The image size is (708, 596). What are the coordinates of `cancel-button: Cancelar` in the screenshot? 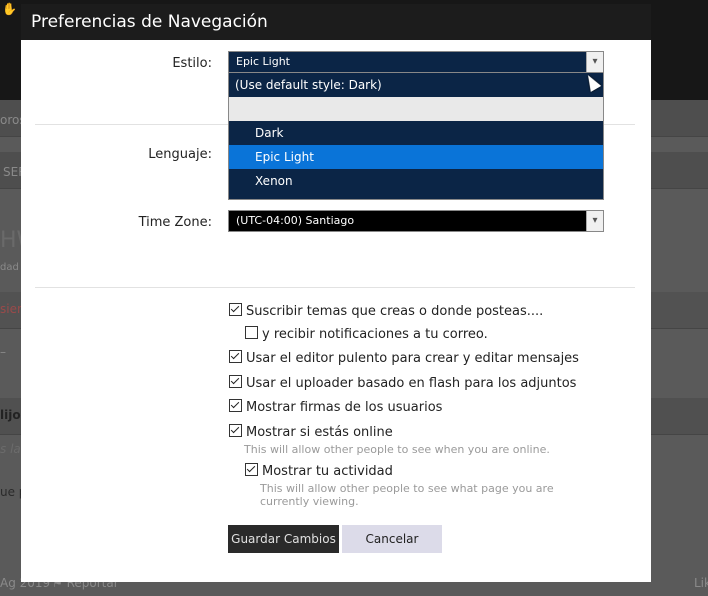 It's located at (392, 539).